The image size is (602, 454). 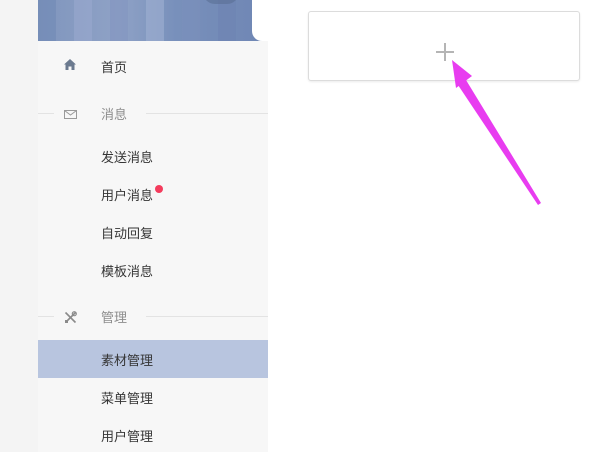 What do you see at coordinates (19, 226) in the screenshot?
I see `left-gutter` at bounding box center [19, 226].